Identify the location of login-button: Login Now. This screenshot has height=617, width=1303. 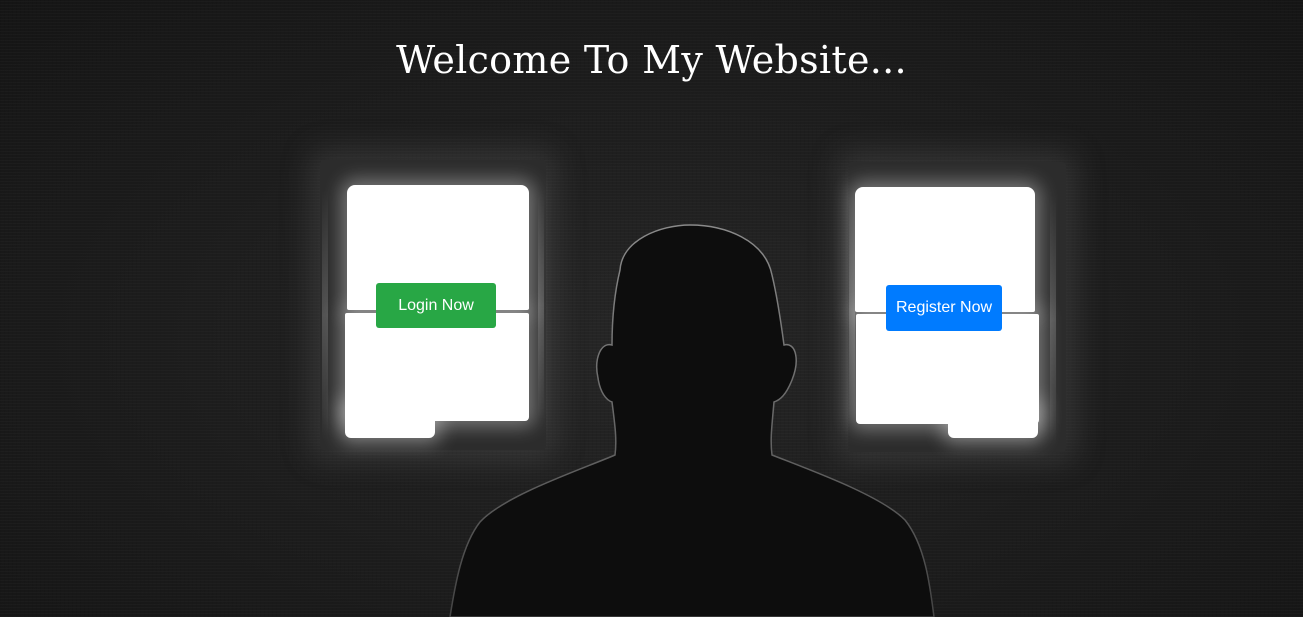
(436, 305).